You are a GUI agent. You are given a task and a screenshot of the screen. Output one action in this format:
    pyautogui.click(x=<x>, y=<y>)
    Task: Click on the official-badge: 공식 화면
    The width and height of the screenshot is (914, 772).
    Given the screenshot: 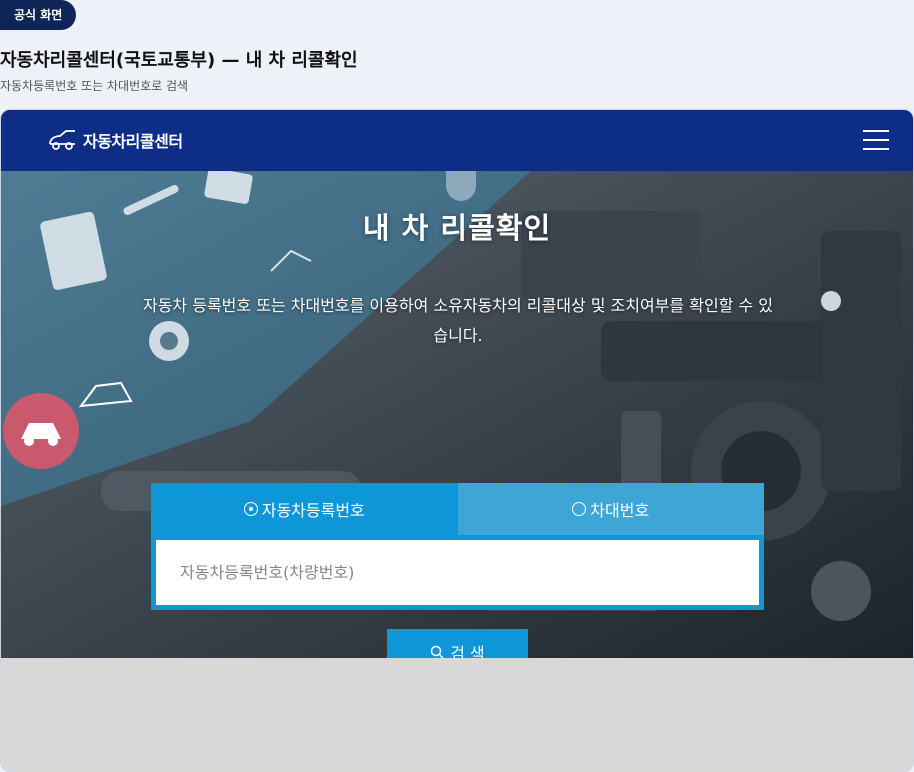 What is the action you would take?
    pyautogui.click(x=38, y=15)
    